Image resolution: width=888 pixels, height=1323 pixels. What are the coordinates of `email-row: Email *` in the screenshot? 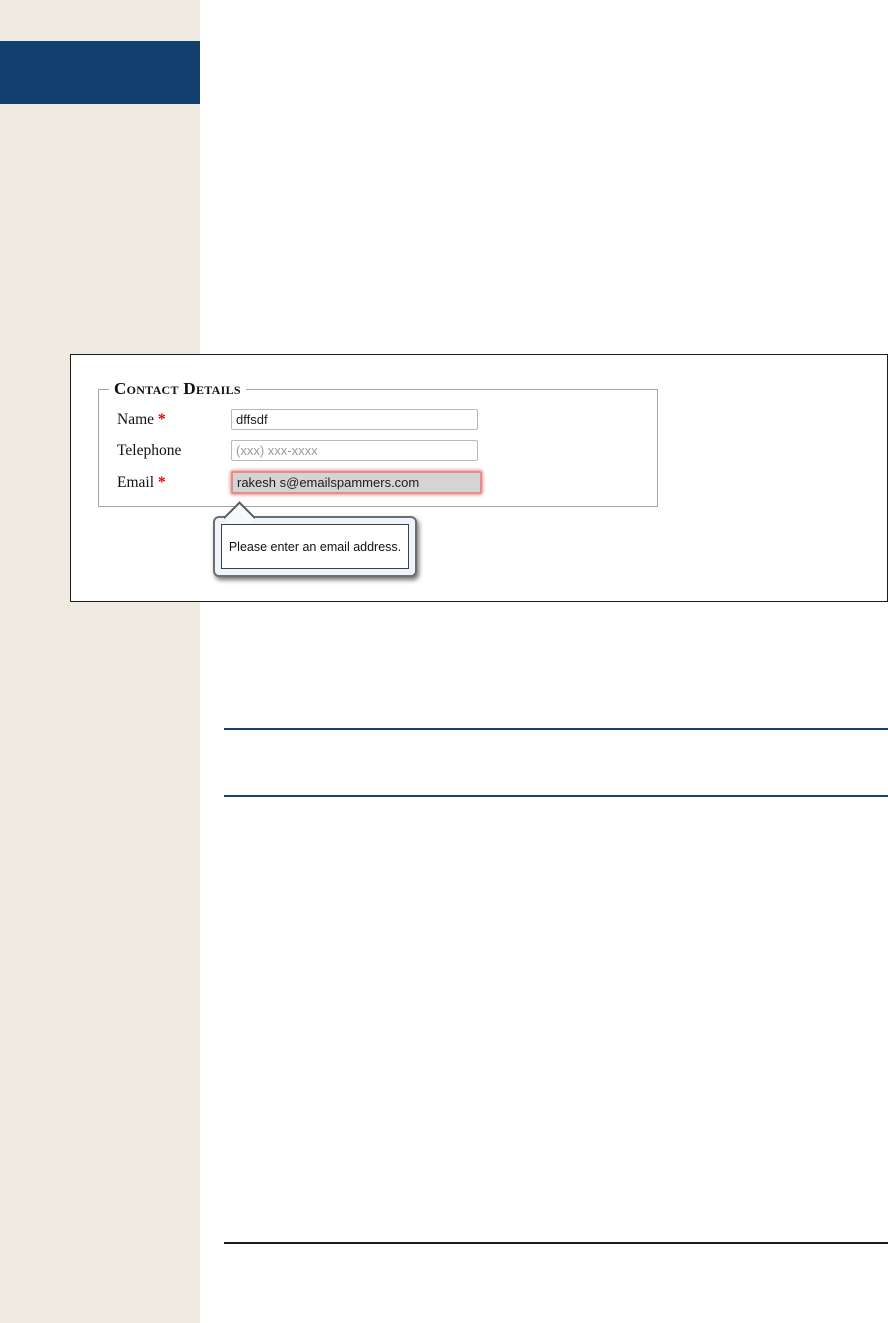 It's located at (387, 482).